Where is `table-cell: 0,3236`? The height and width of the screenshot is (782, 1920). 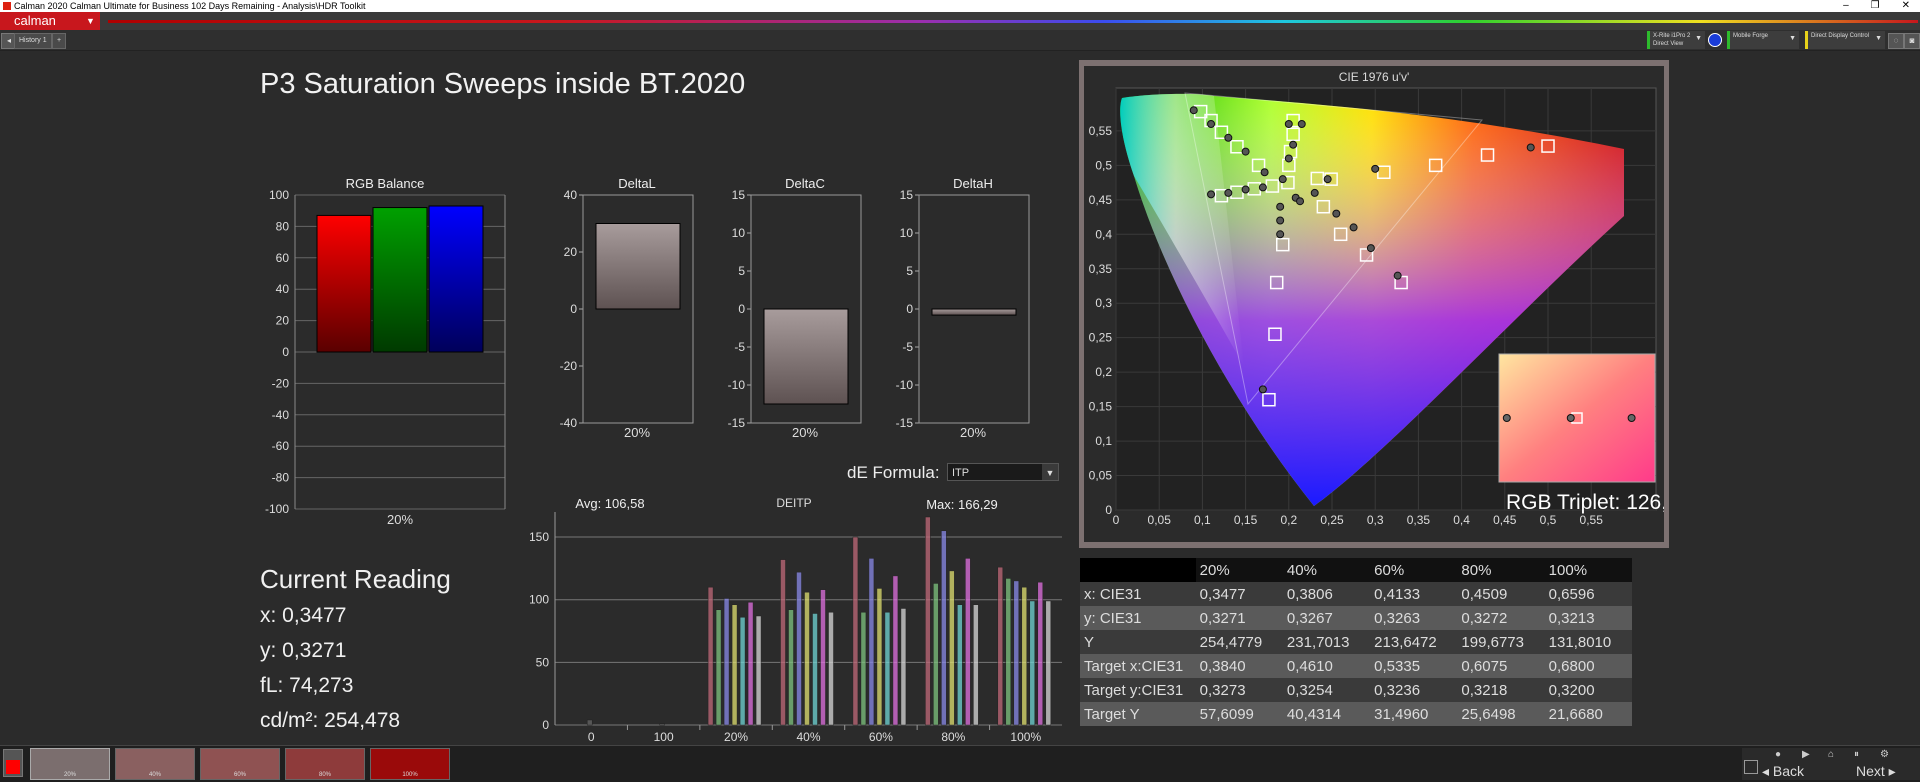 table-cell: 0,3236 is located at coordinates (1397, 690).